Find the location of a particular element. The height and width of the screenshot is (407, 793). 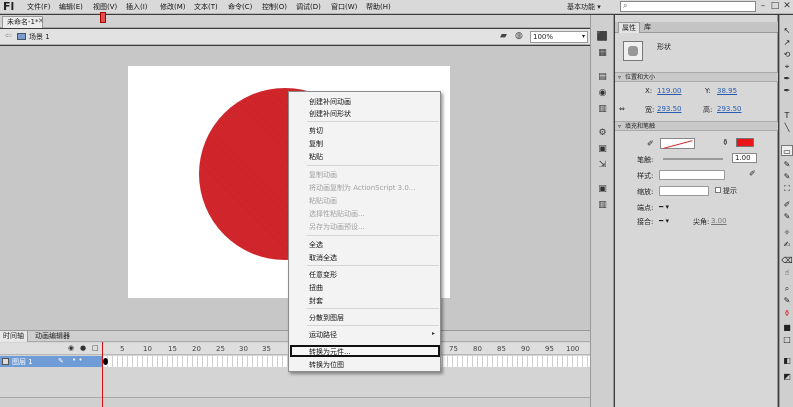

x-value: 119.00 is located at coordinates (669, 91).